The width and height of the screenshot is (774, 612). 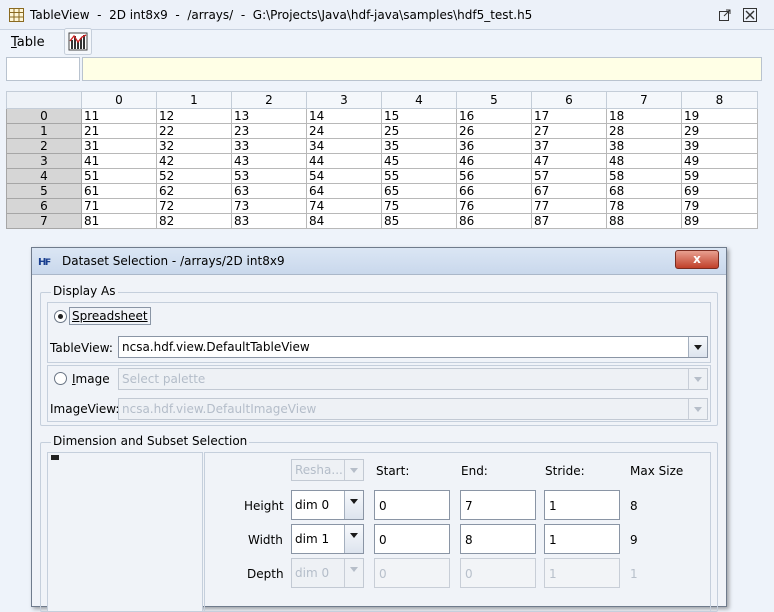 I want to click on table-cell: 23, so click(x=269, y=131).